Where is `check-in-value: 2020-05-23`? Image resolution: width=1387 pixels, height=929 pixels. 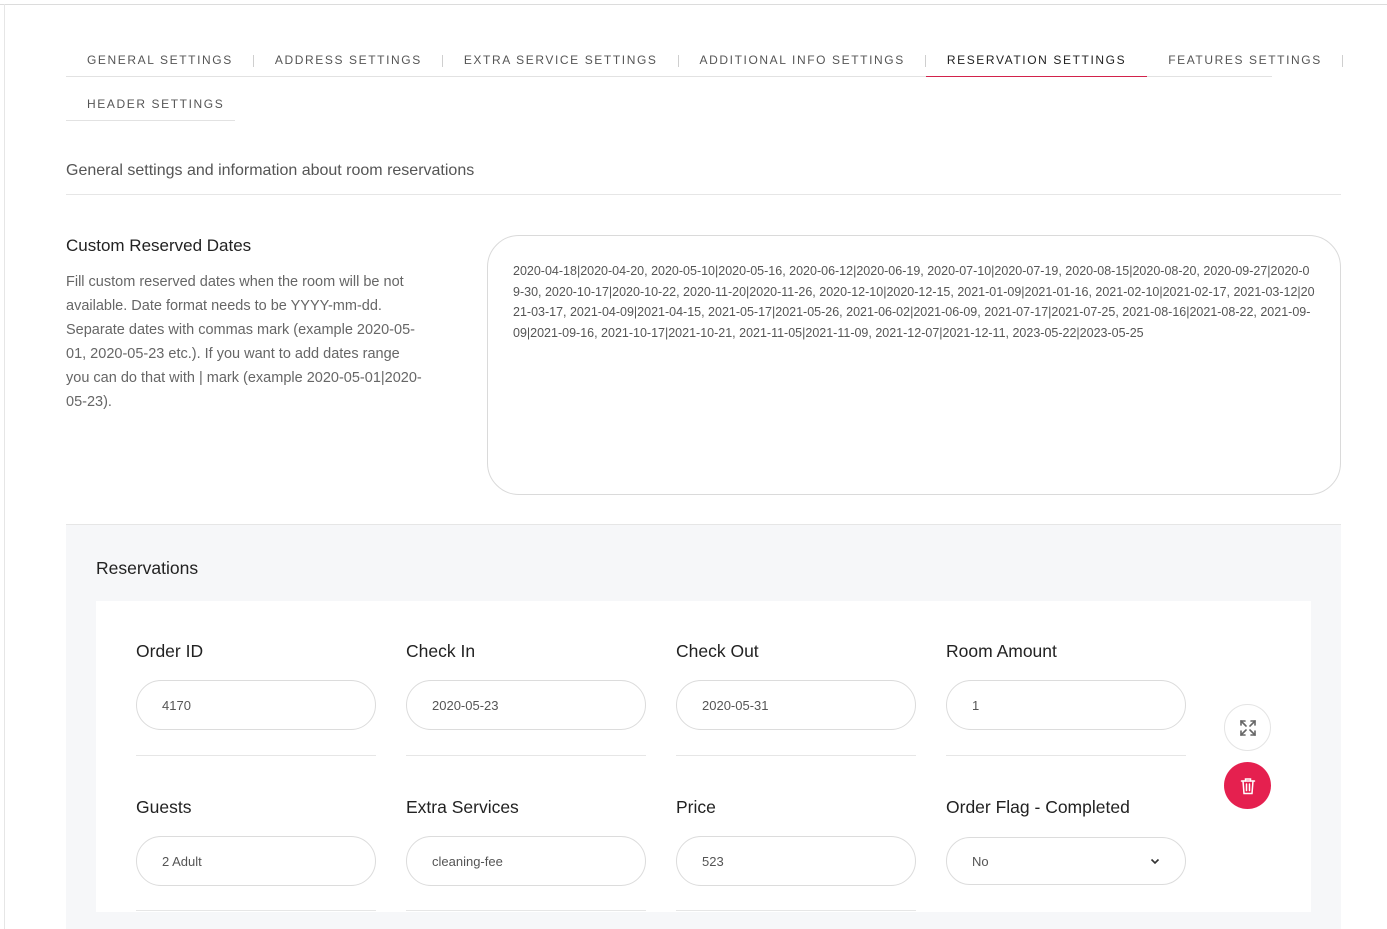
check-in-value: 2020-05-23 is located at coordinates (465, 705).